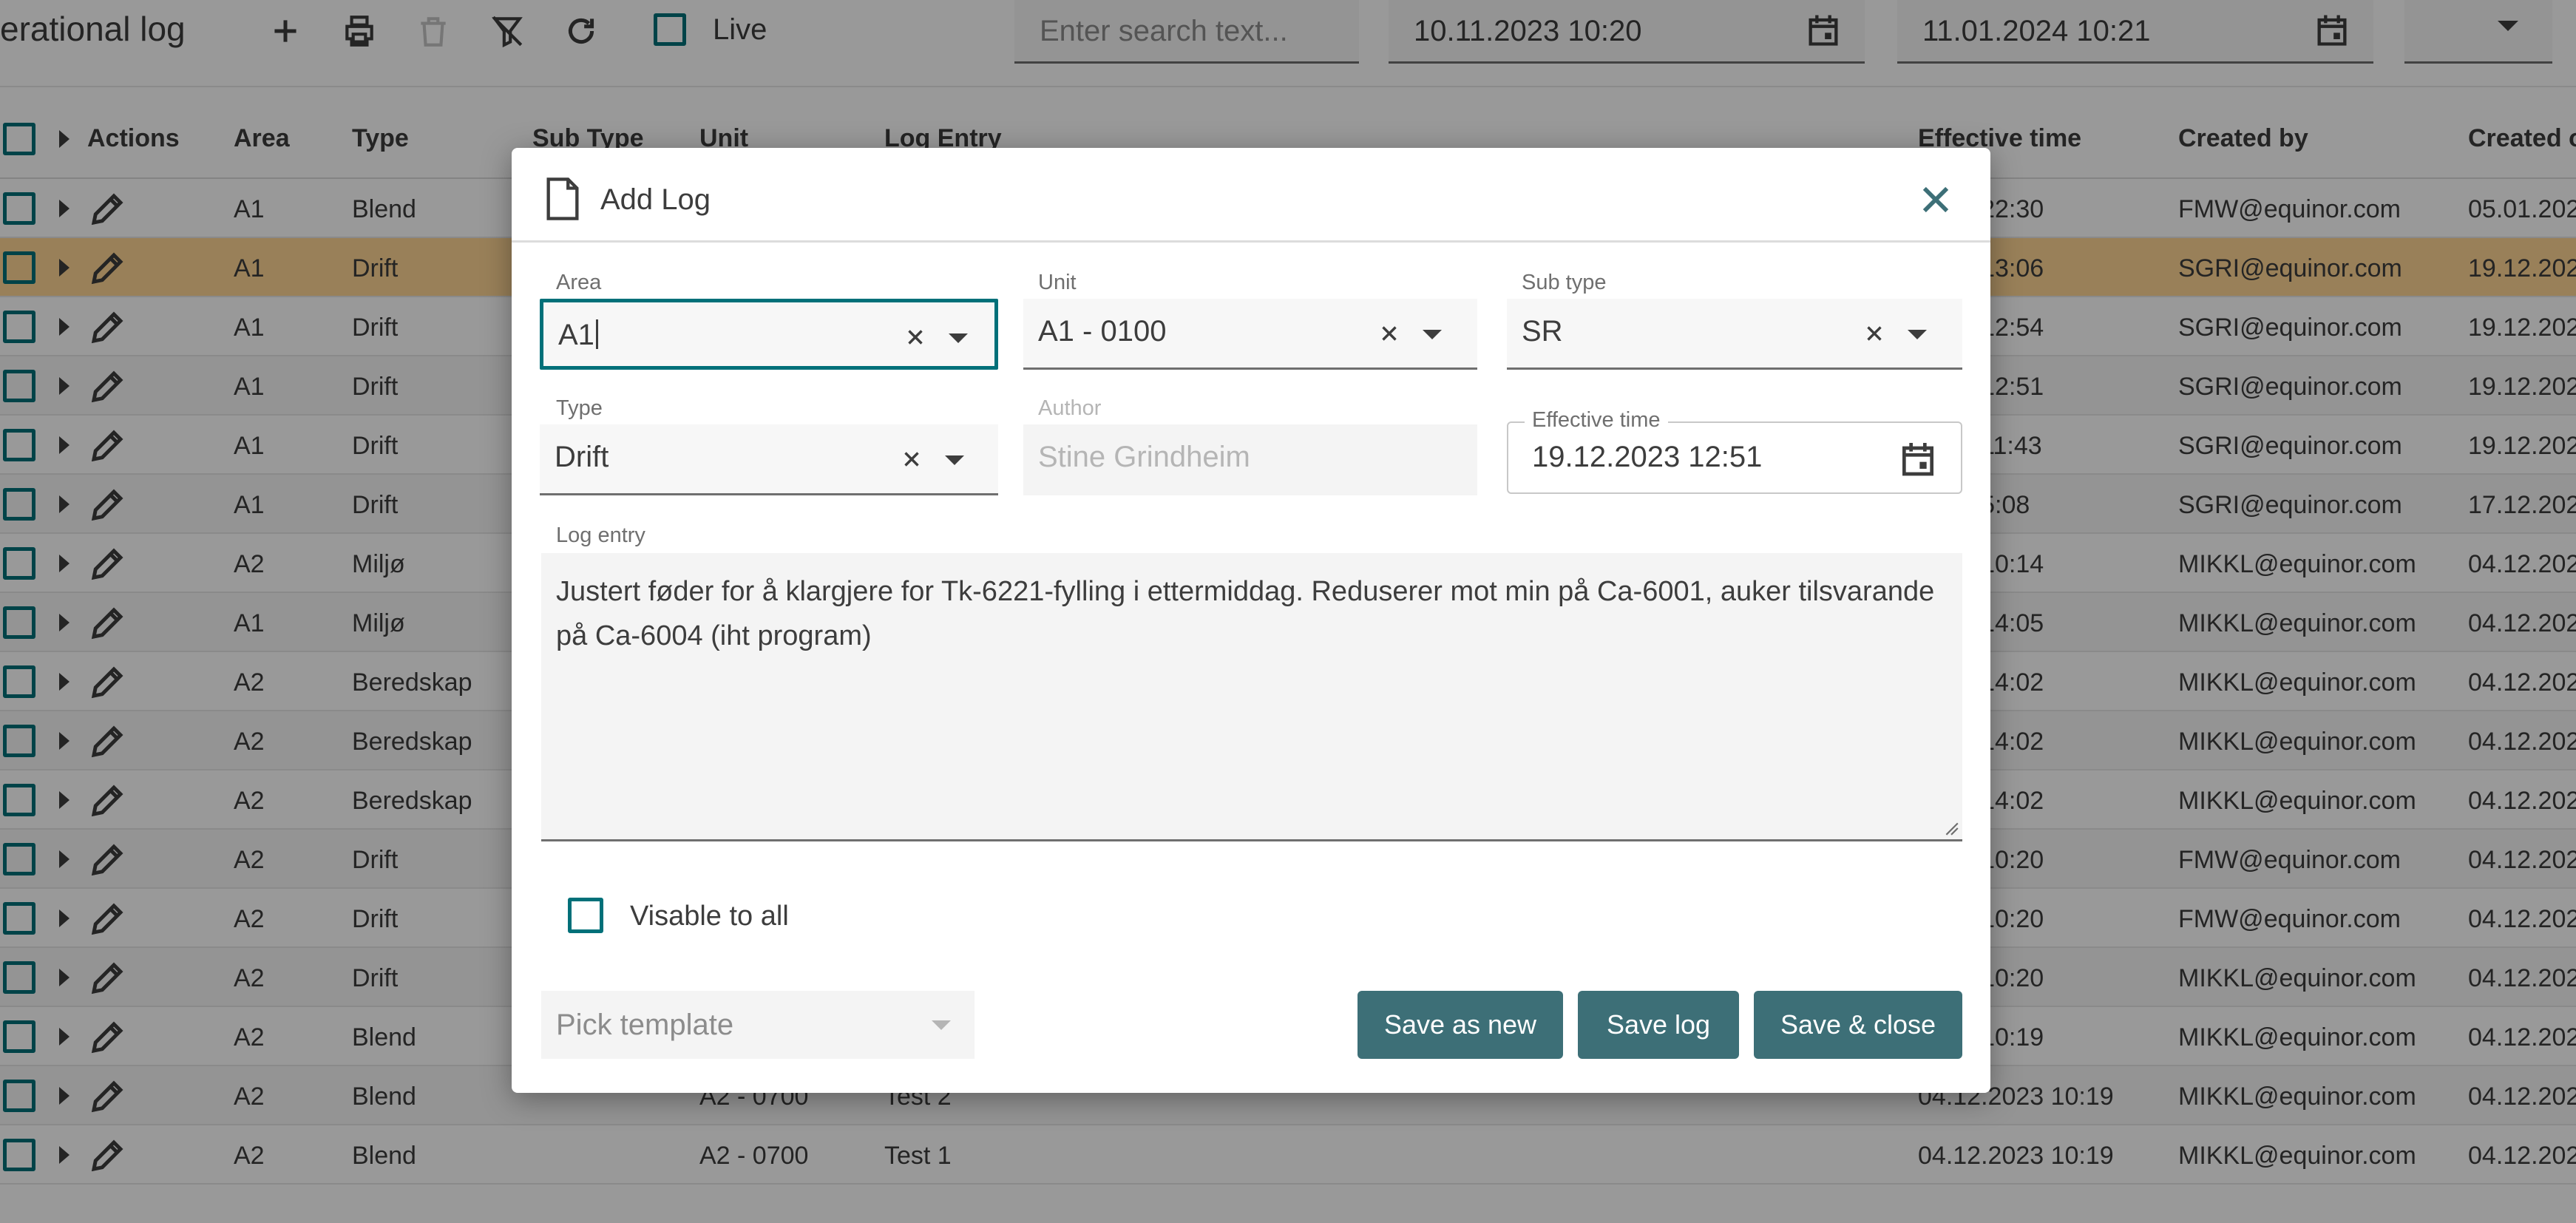  I want to click on type-select: Drift, so click(769, 459).